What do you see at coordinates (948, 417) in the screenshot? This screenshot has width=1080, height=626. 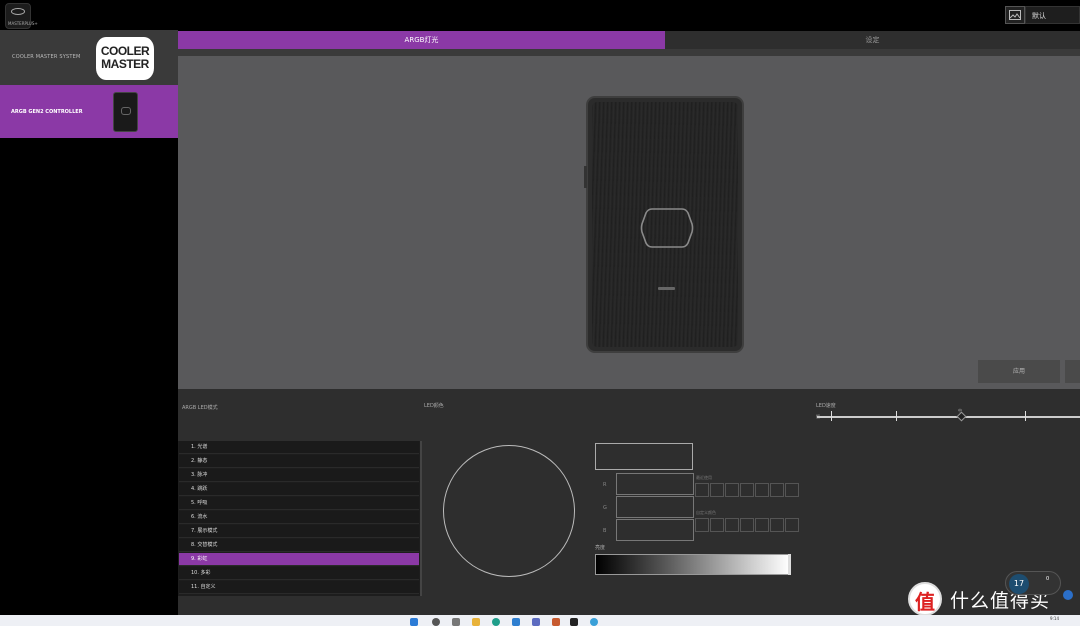 I see `speed-slider-track` at bounding box center [948, 417].